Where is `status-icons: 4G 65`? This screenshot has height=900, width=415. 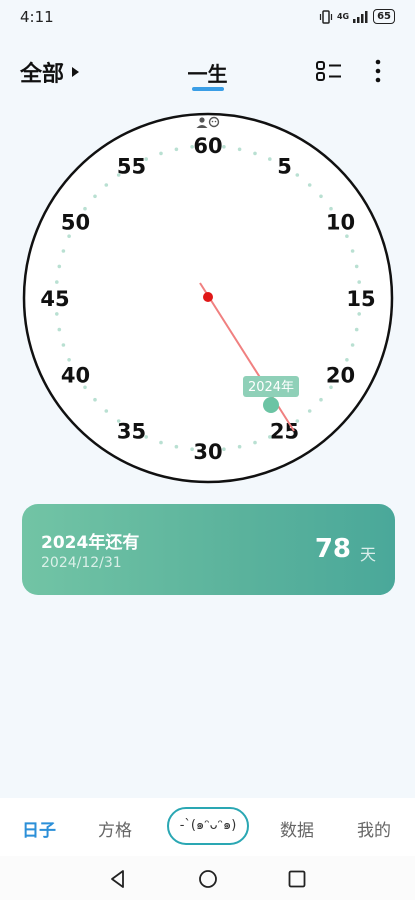
status-icons: 4G 65 is located at coordinates (357, 16).